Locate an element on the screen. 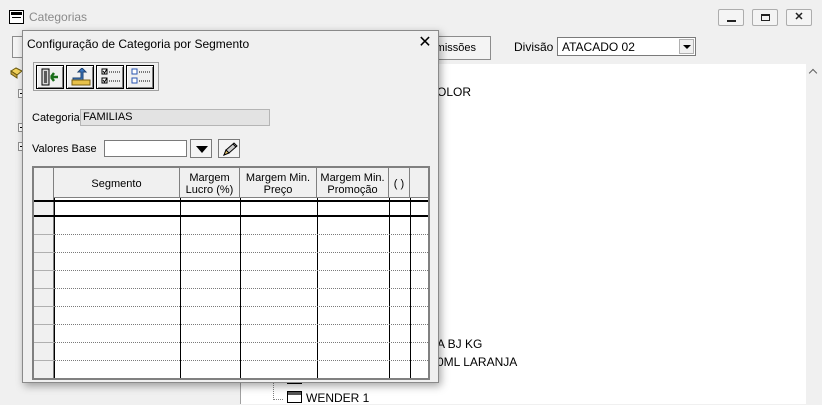 The image size is (822, 405). save-button is located at coordinates (80, 77).